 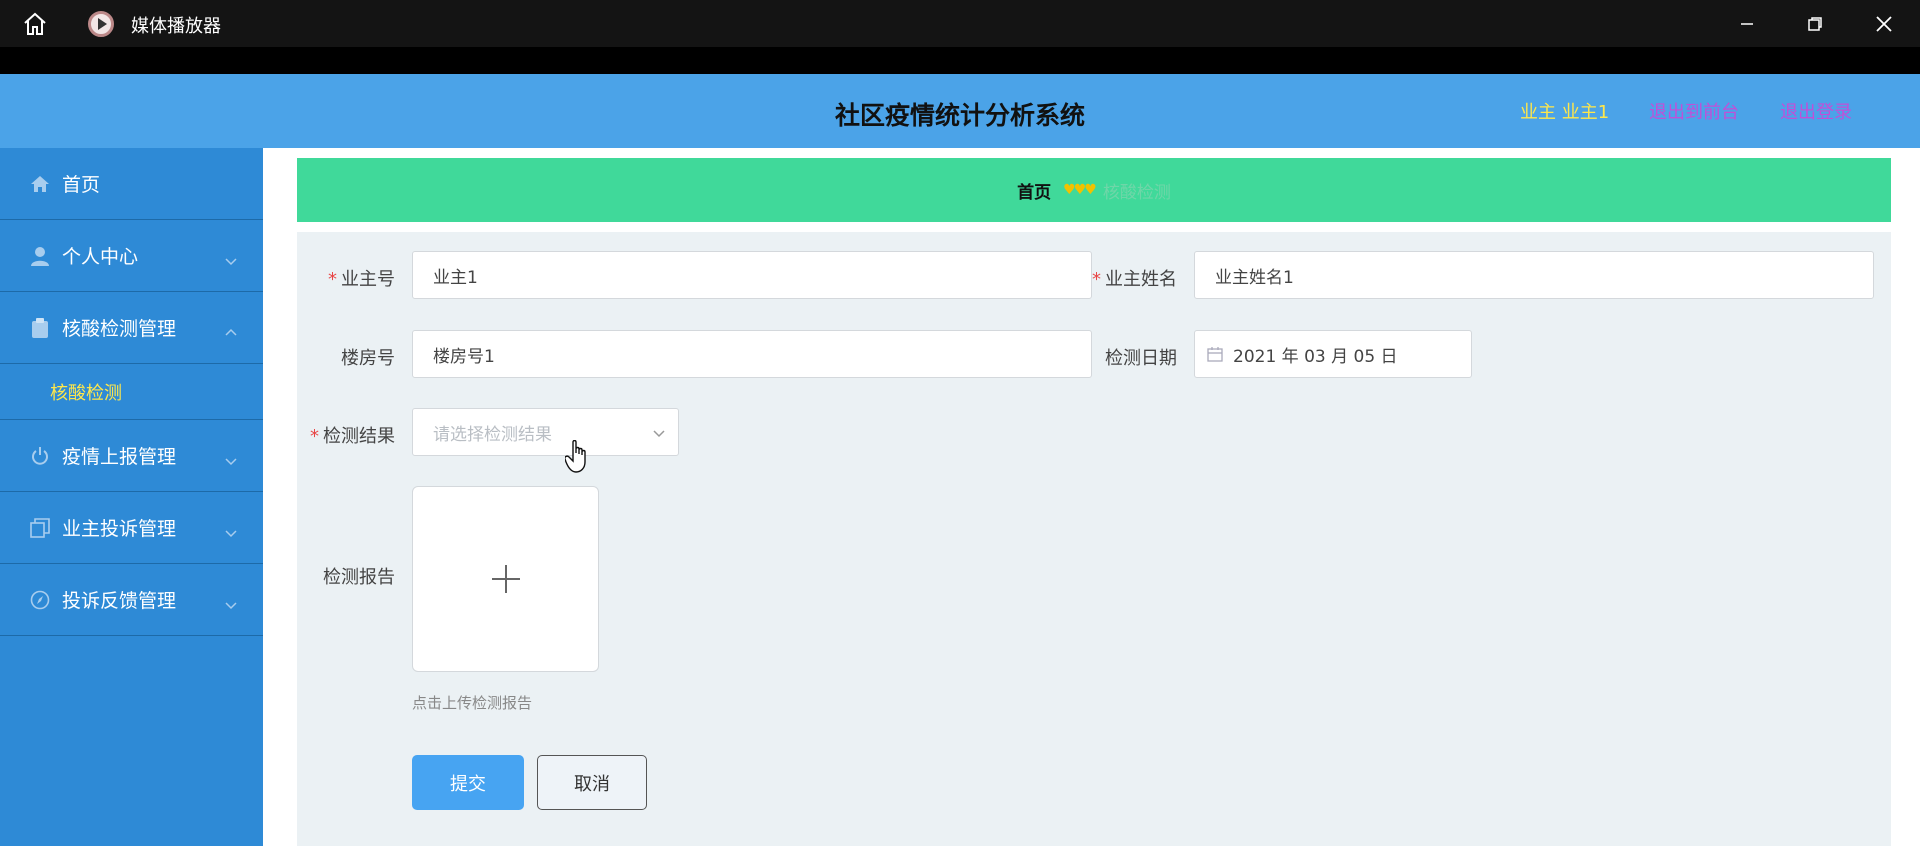 What do you see at coordinates (40, 456) in the screenshot?
I see `power-icon` at bounding box center [40, 456].